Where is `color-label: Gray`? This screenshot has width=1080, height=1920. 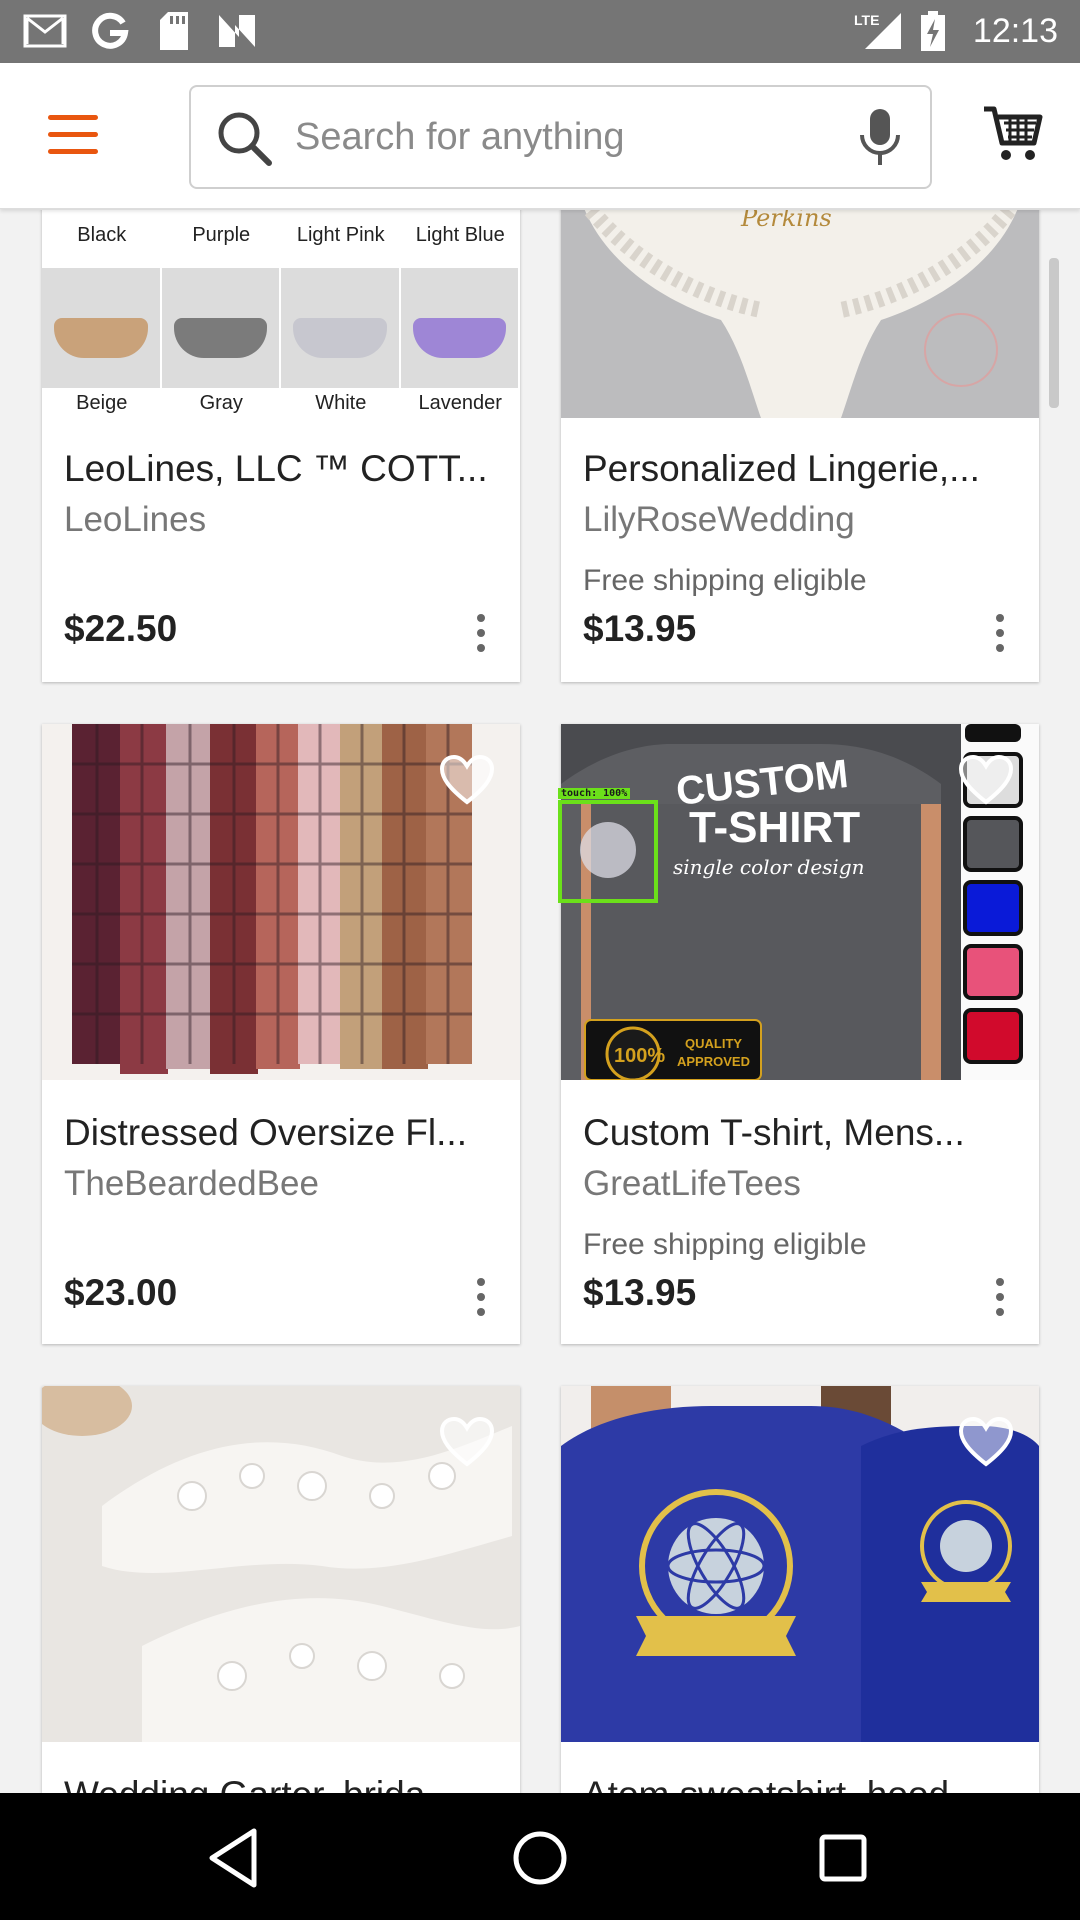 color-label: Gray is located at coordinates (221, 403).